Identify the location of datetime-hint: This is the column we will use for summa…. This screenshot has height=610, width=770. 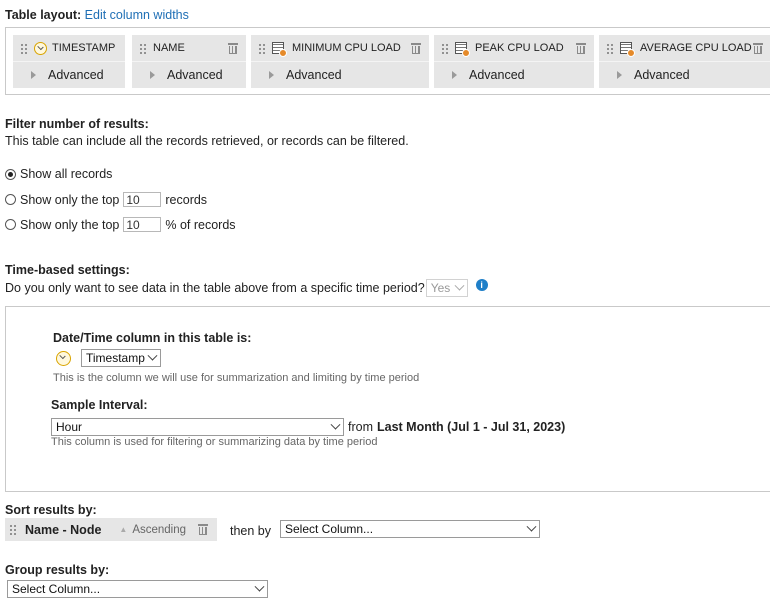
(236, 378).